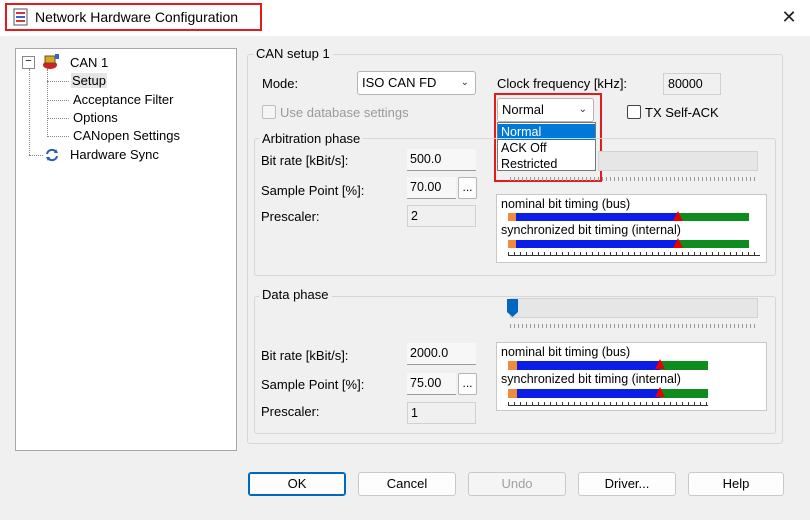 The height and width of the screenshot is (520, 810). What do you see at coordinates (597, 217) in the screenshot?
I see `arbitration-nominal-phase1-seg` at bounding box center [597, 217].